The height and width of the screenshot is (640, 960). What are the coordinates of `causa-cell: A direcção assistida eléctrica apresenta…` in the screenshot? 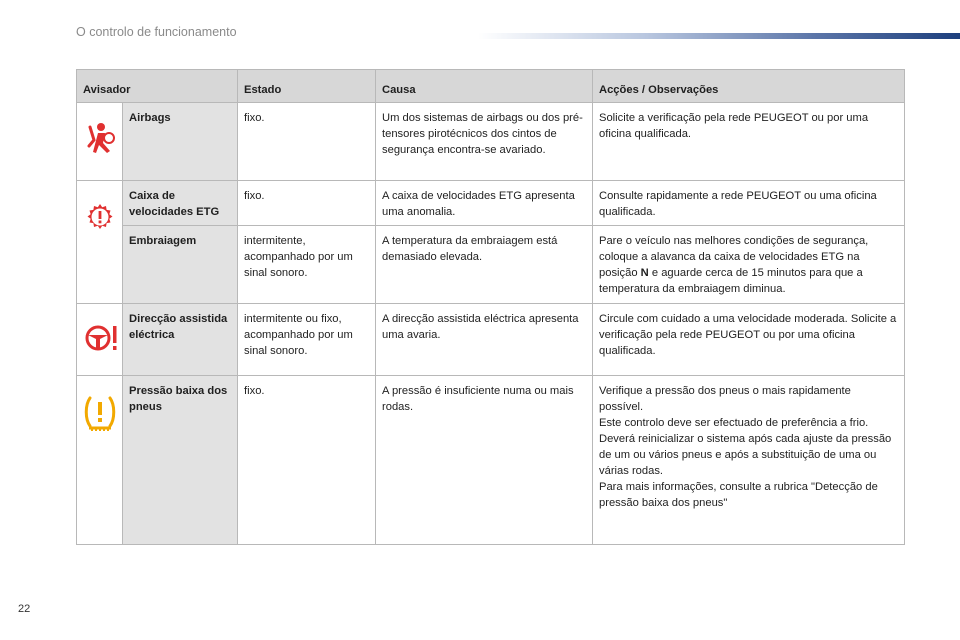 It's located at (484, 339).